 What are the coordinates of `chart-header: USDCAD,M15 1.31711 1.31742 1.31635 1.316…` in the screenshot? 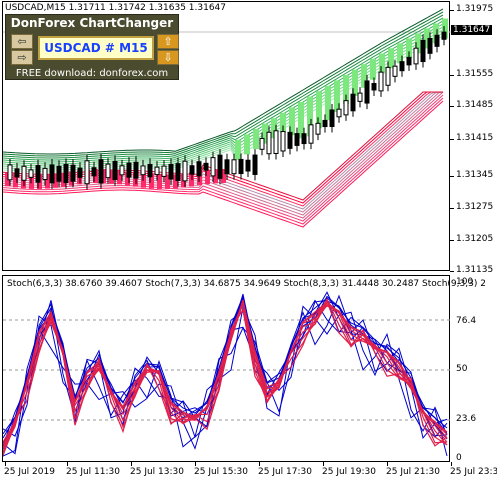 It's located at (115, 8).